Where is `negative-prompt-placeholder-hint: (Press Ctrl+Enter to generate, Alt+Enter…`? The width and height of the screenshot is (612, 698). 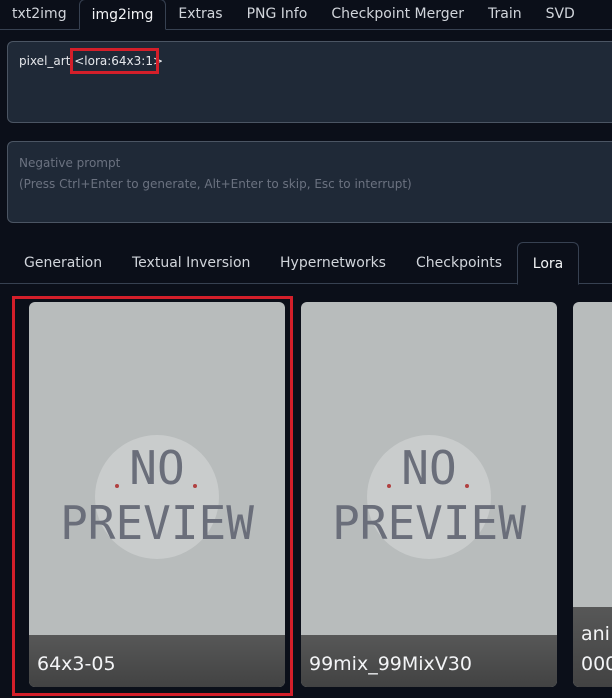 negative-prompt-placeholder-hint: (Press Ctrl+Enter to generate, Alt+Enter… is located at coordinates (215, 184).